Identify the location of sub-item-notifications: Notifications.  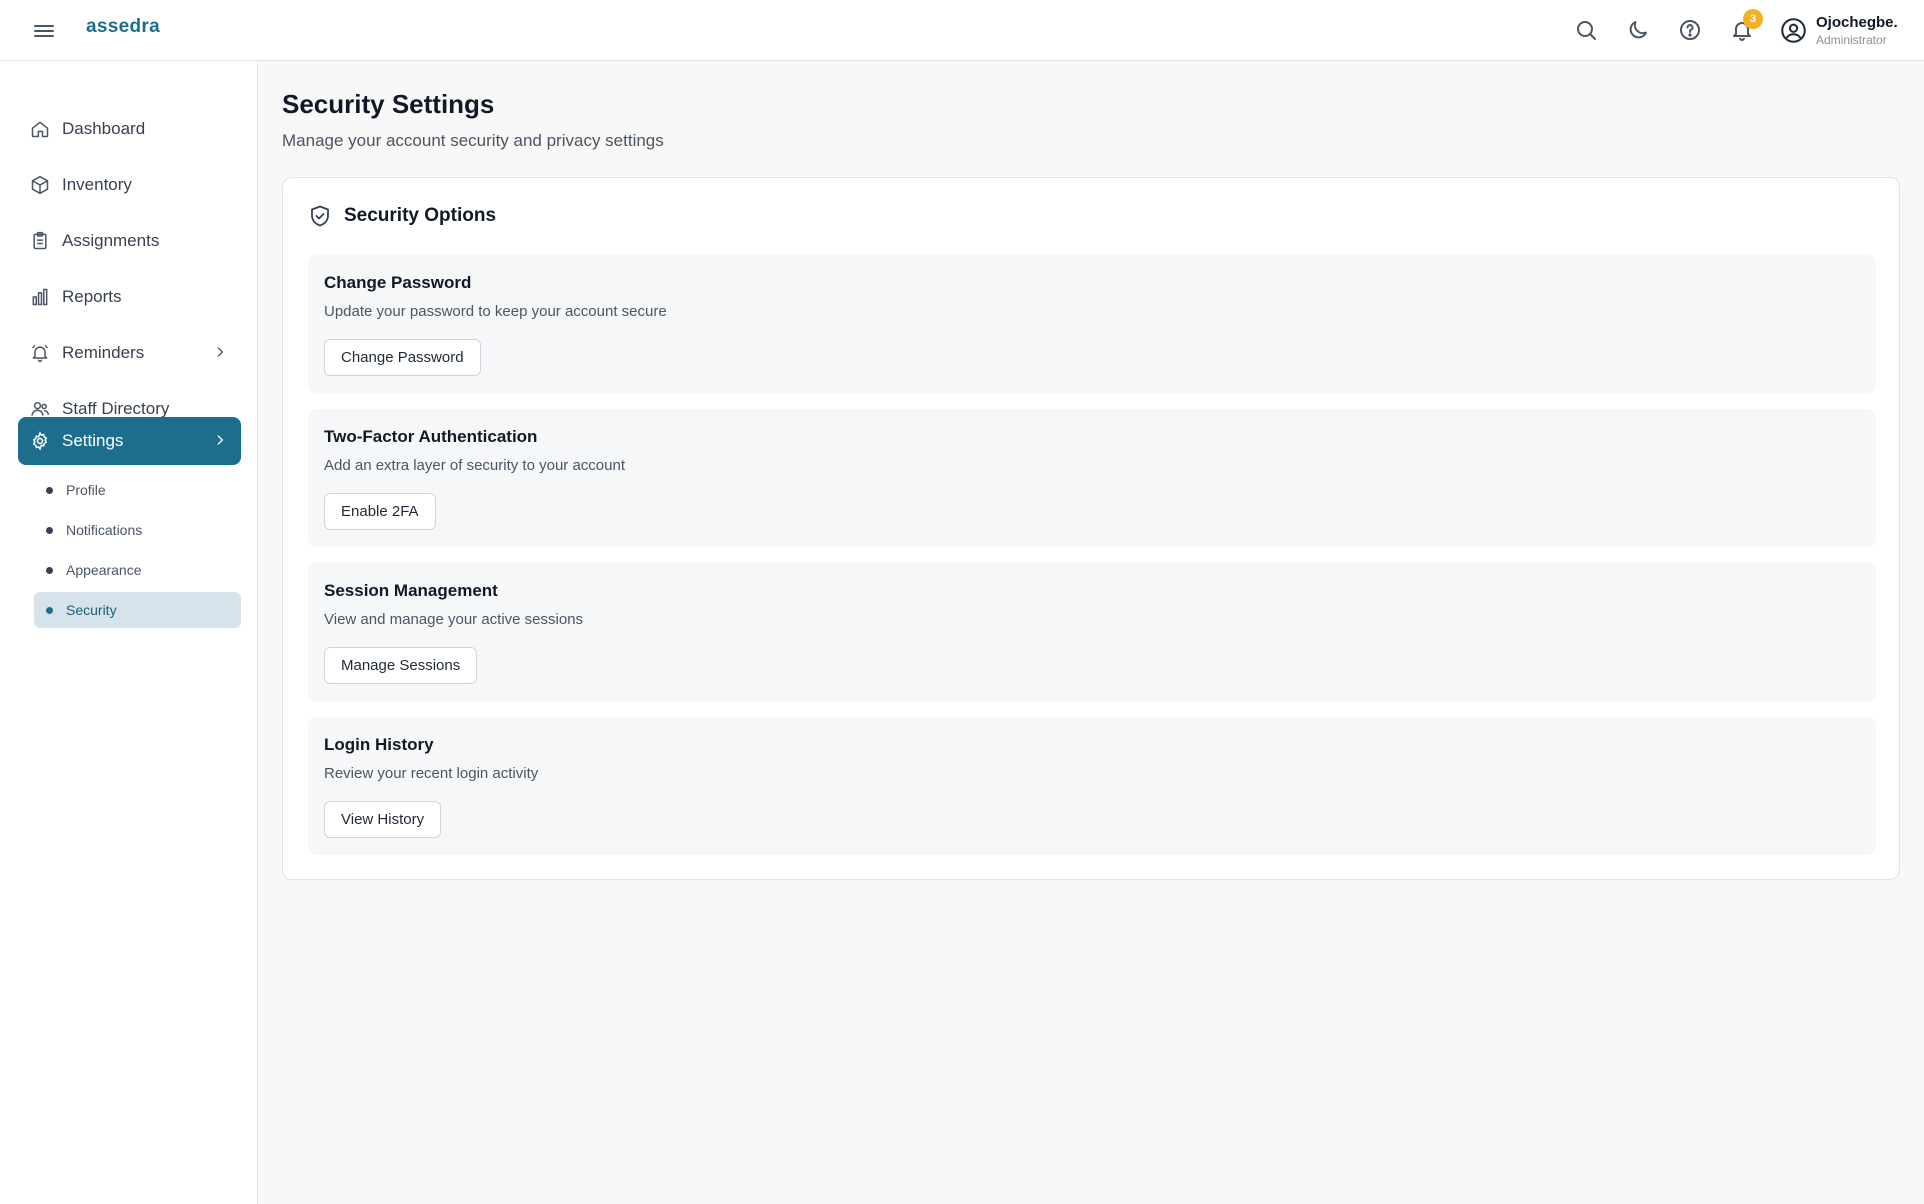
(137, 530).